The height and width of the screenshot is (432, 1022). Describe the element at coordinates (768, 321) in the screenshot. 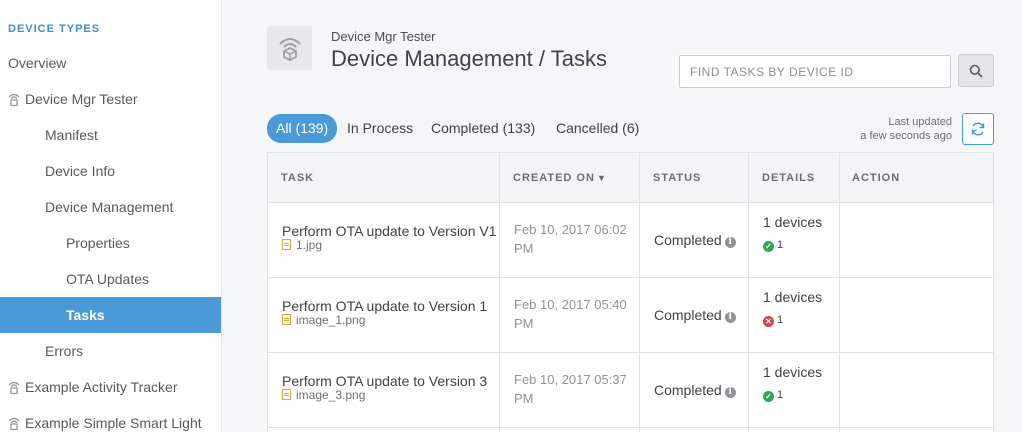

I see `error-circle-icon: ✕` at that location.